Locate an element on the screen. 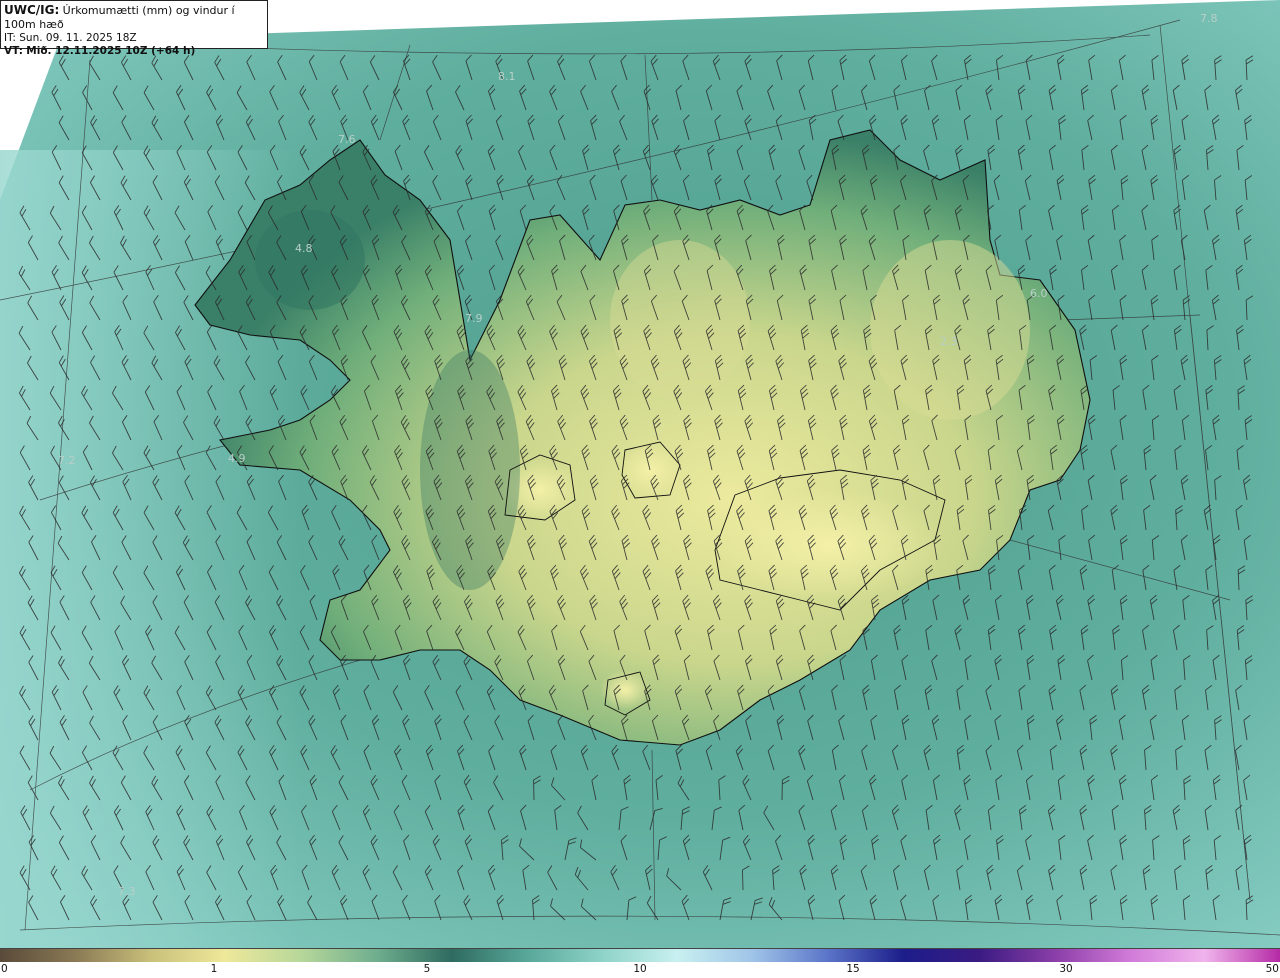  station-value: 4.8 is located at coordinates (304, 248).